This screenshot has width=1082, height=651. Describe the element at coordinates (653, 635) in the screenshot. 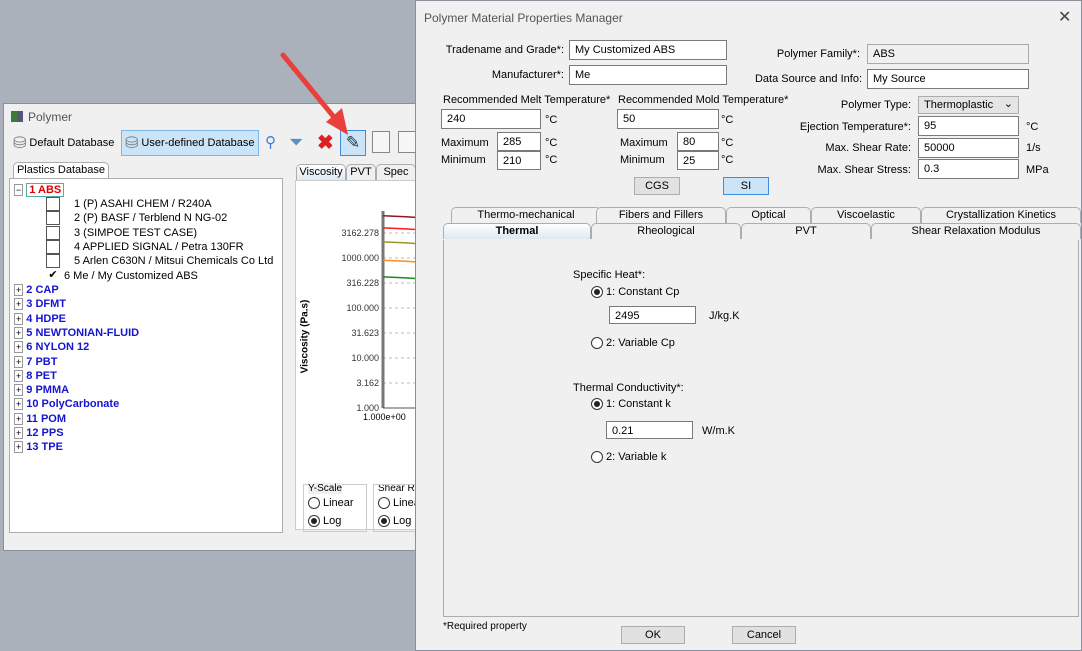

I see `ok-button: OK` at that location.